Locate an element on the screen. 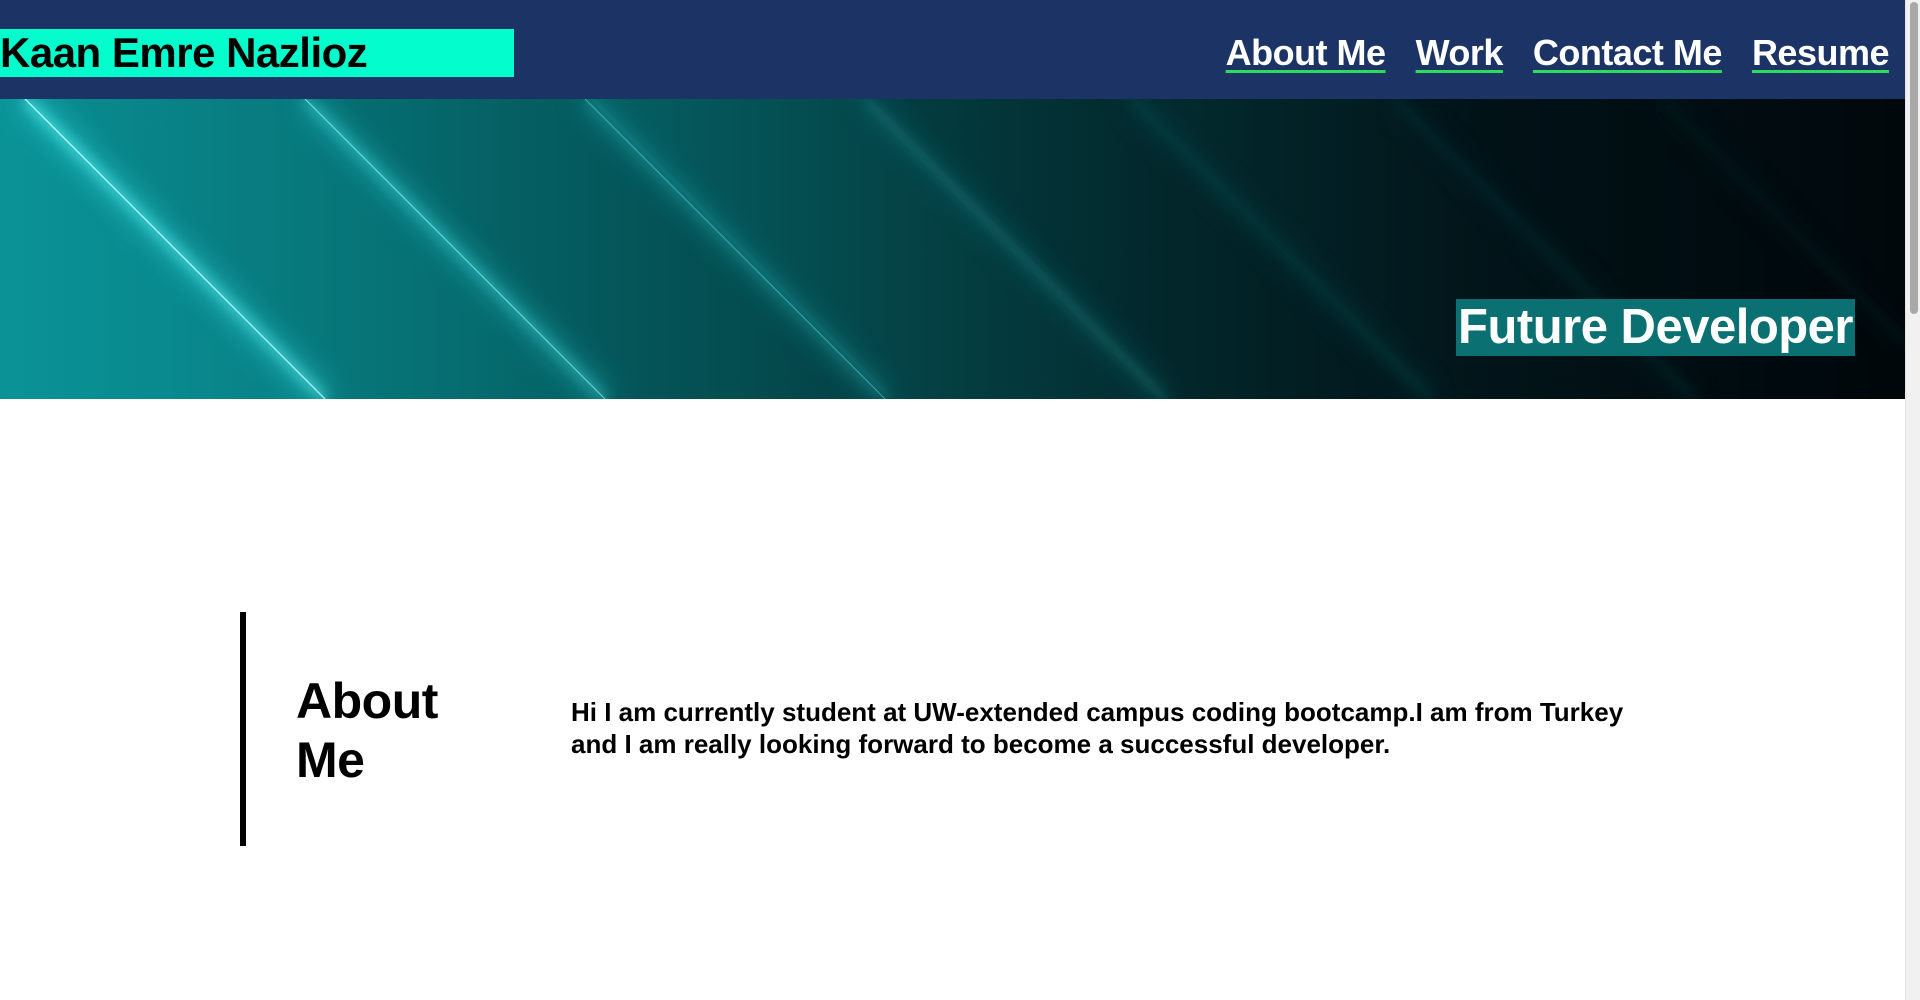 The height and width of the screenshot is (1000, 1920). about-me-heading: About Me is located at coordinates (367, 730).